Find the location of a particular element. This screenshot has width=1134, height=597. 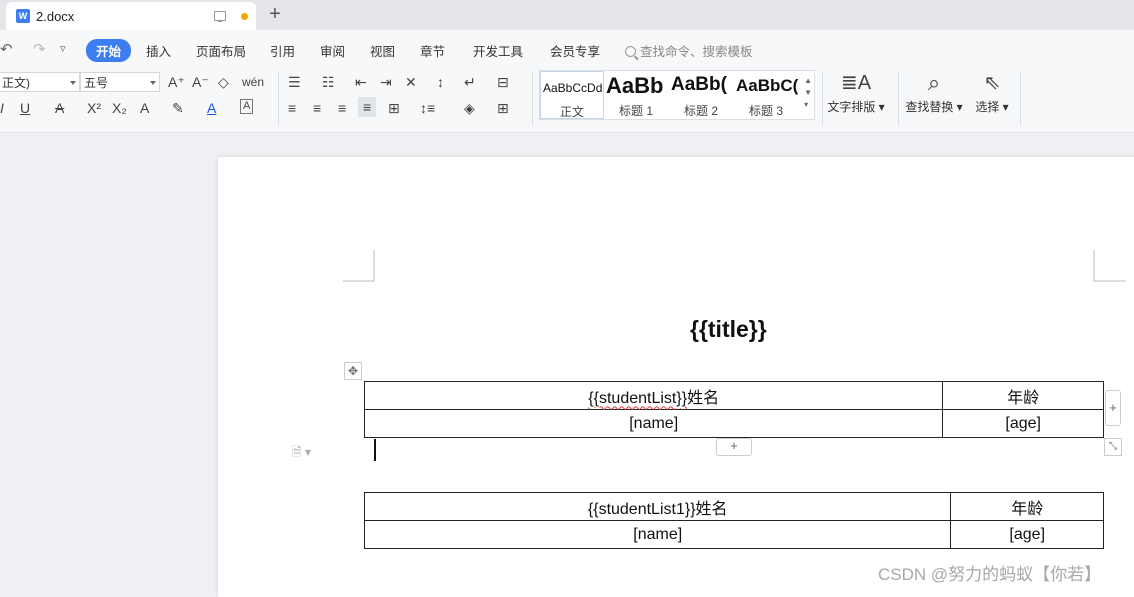

template-placeholder: {{studentList}} is located at coordinates (638, 398).